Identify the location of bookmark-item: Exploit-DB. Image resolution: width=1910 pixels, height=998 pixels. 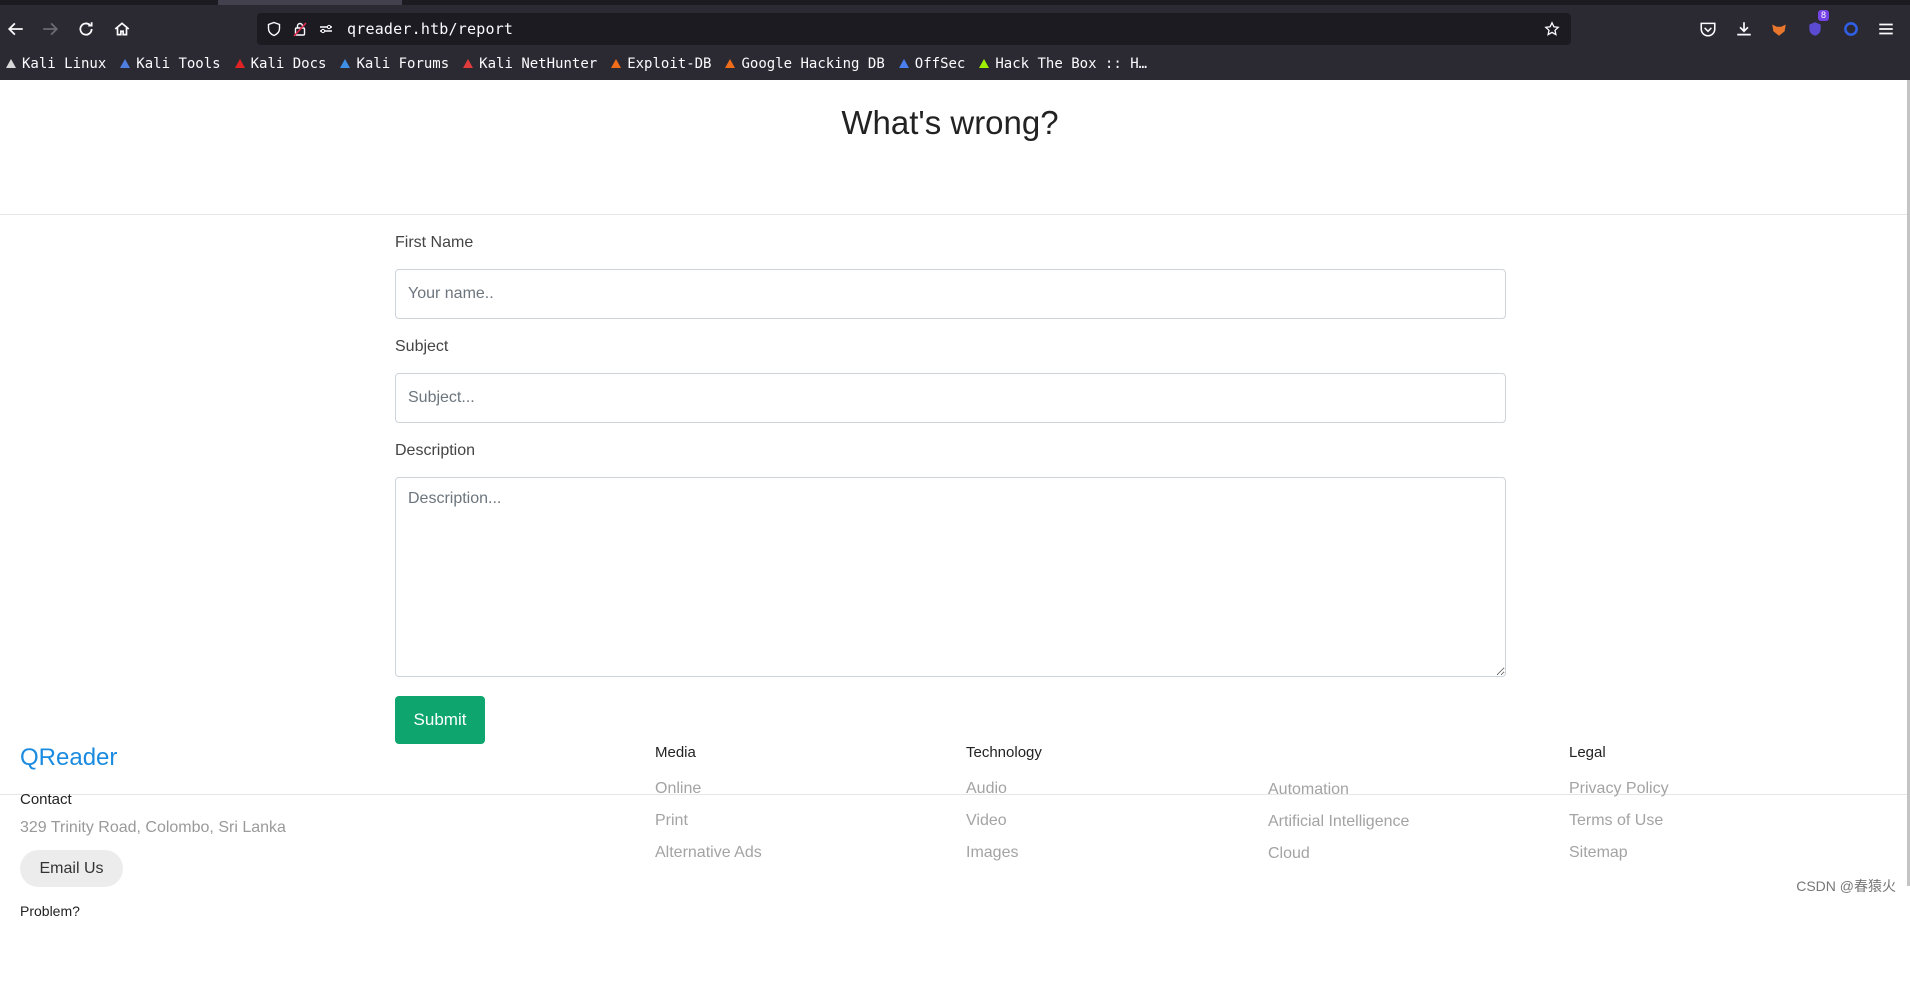
(660, 64).